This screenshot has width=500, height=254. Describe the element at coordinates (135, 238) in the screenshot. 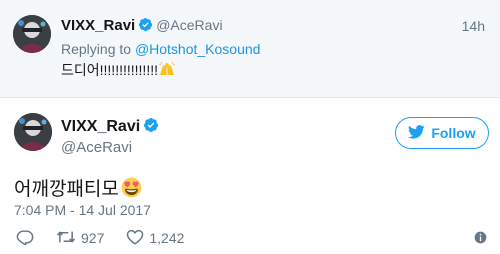

I see `heart-icon` at that location.